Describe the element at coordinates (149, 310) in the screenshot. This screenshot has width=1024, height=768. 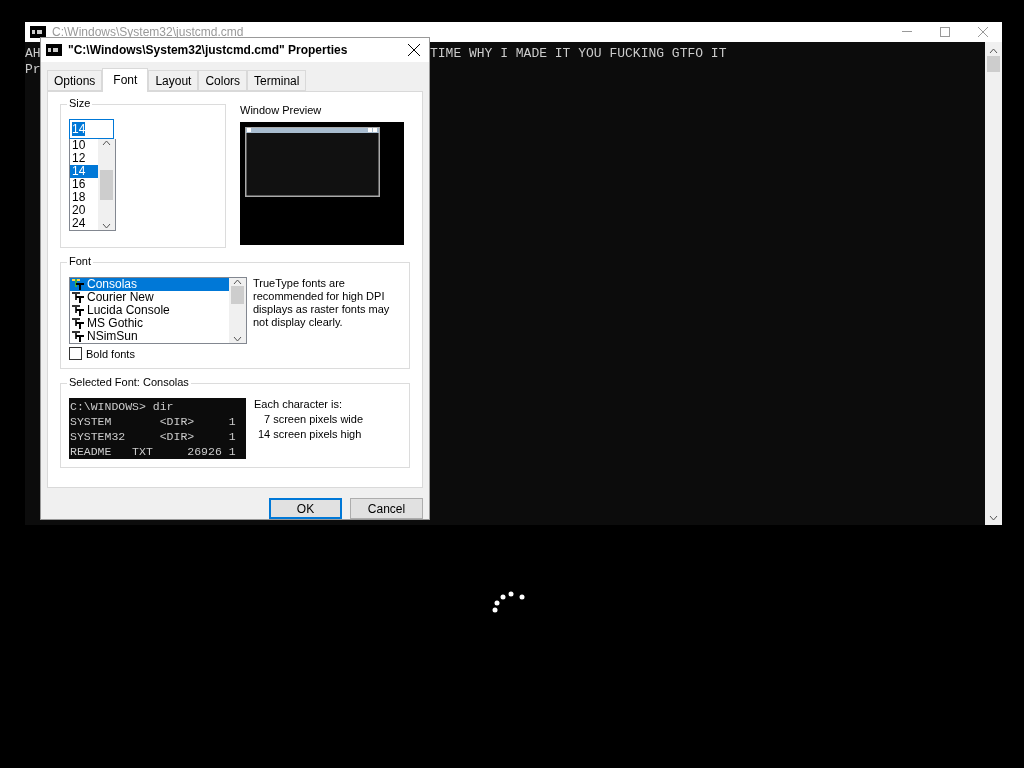
I see `list-item: Lucida Console` at that location.